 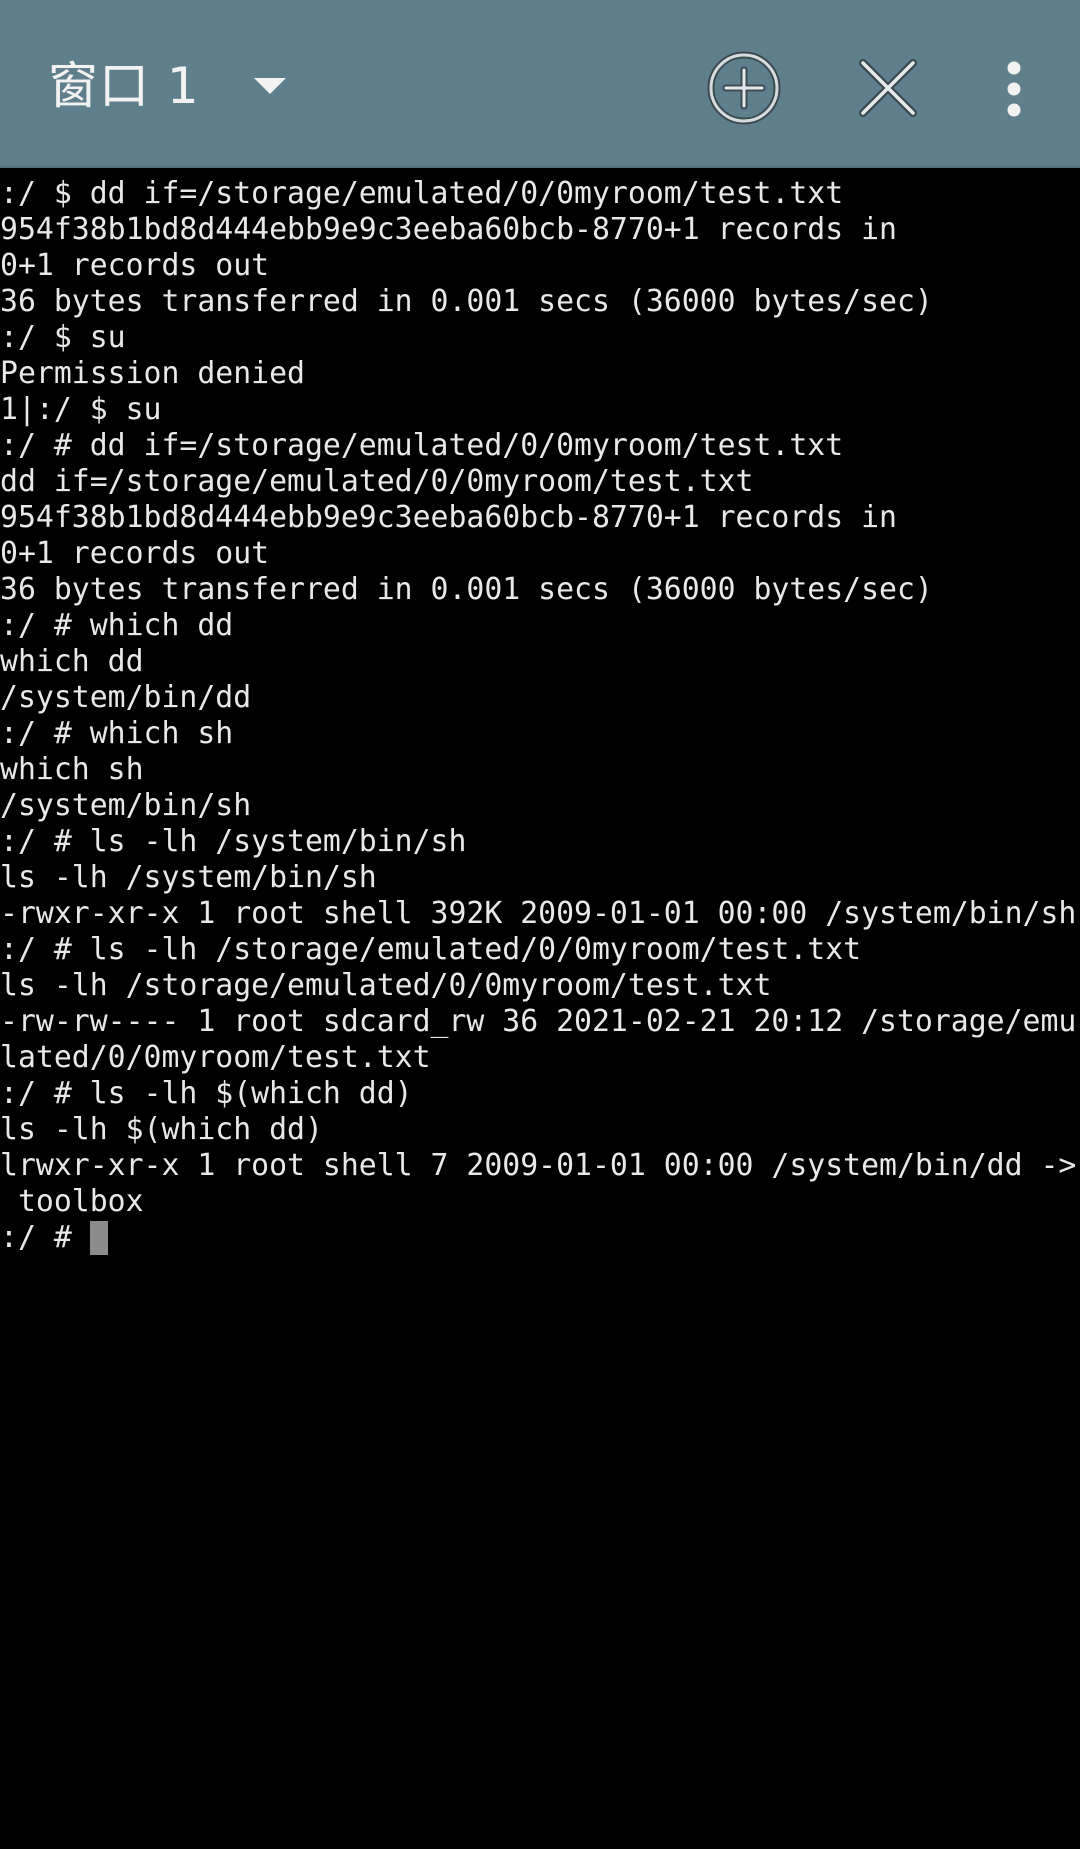 What do you see at coordinates (540, 84) in the screenshot?
I see `app-bar: 窗口 1` at bounding box center [540, 84].